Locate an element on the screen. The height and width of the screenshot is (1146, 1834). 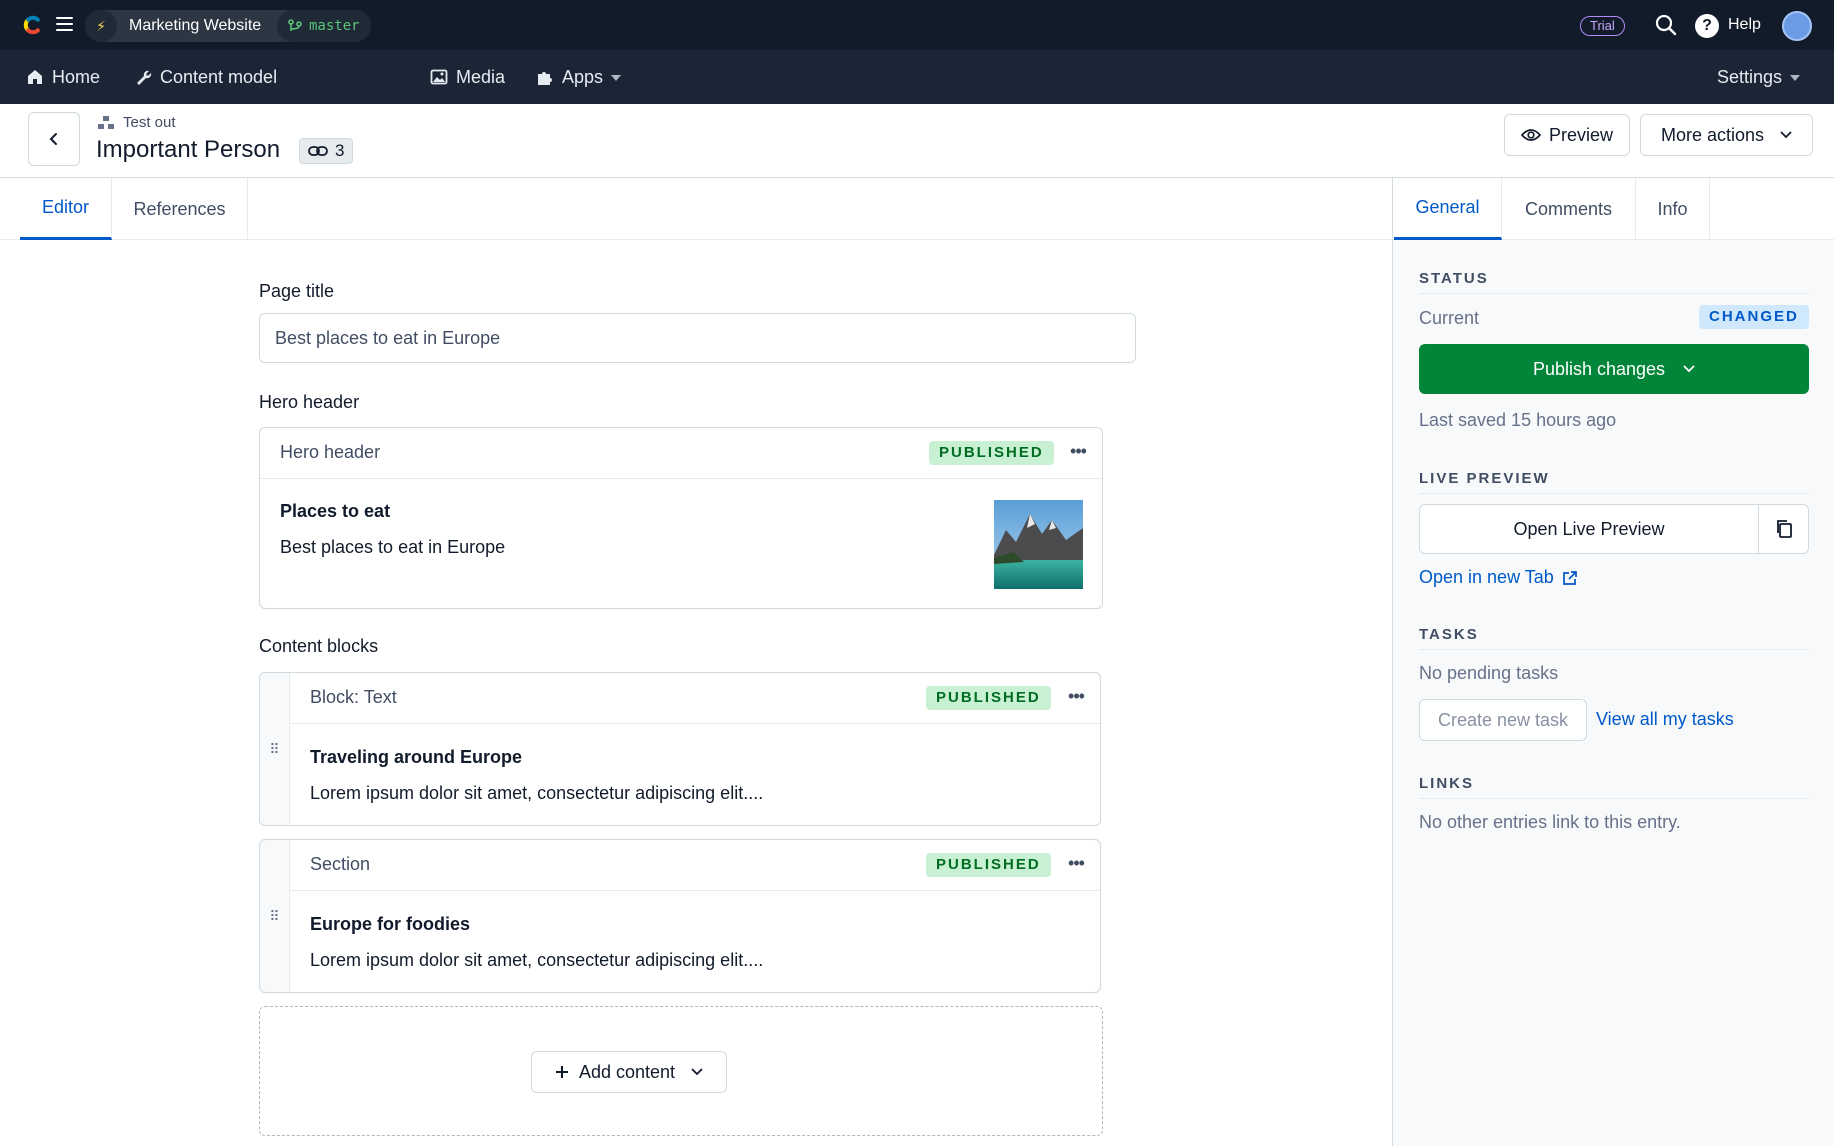
nav-media: Media is located at coordinates (467, 77).